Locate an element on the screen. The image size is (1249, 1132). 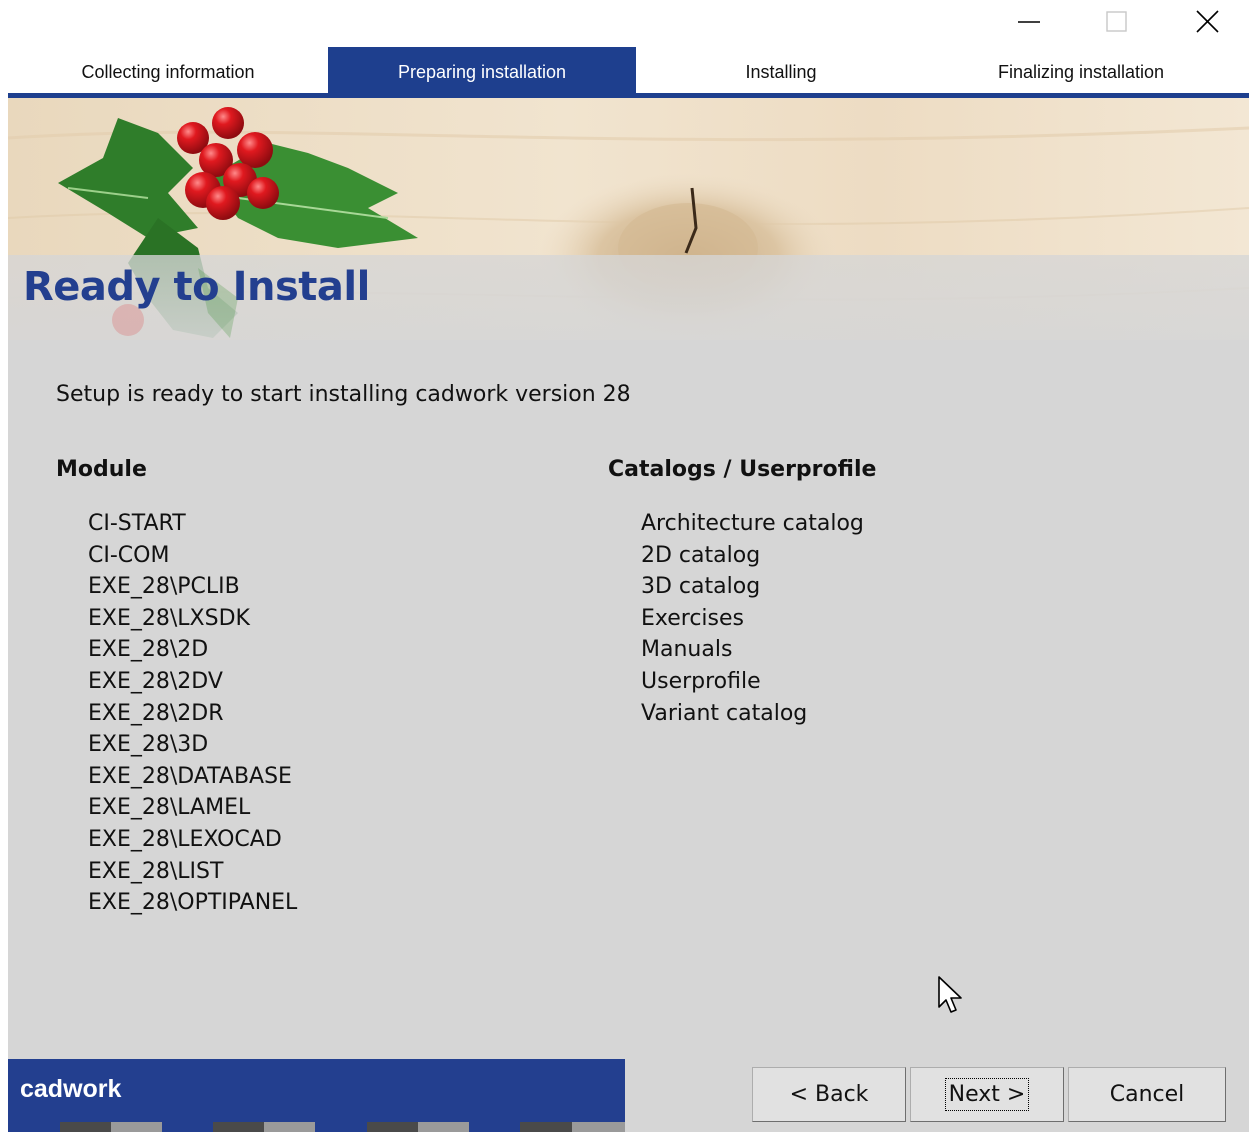
close-icon is located at coordinates (1207, 21).